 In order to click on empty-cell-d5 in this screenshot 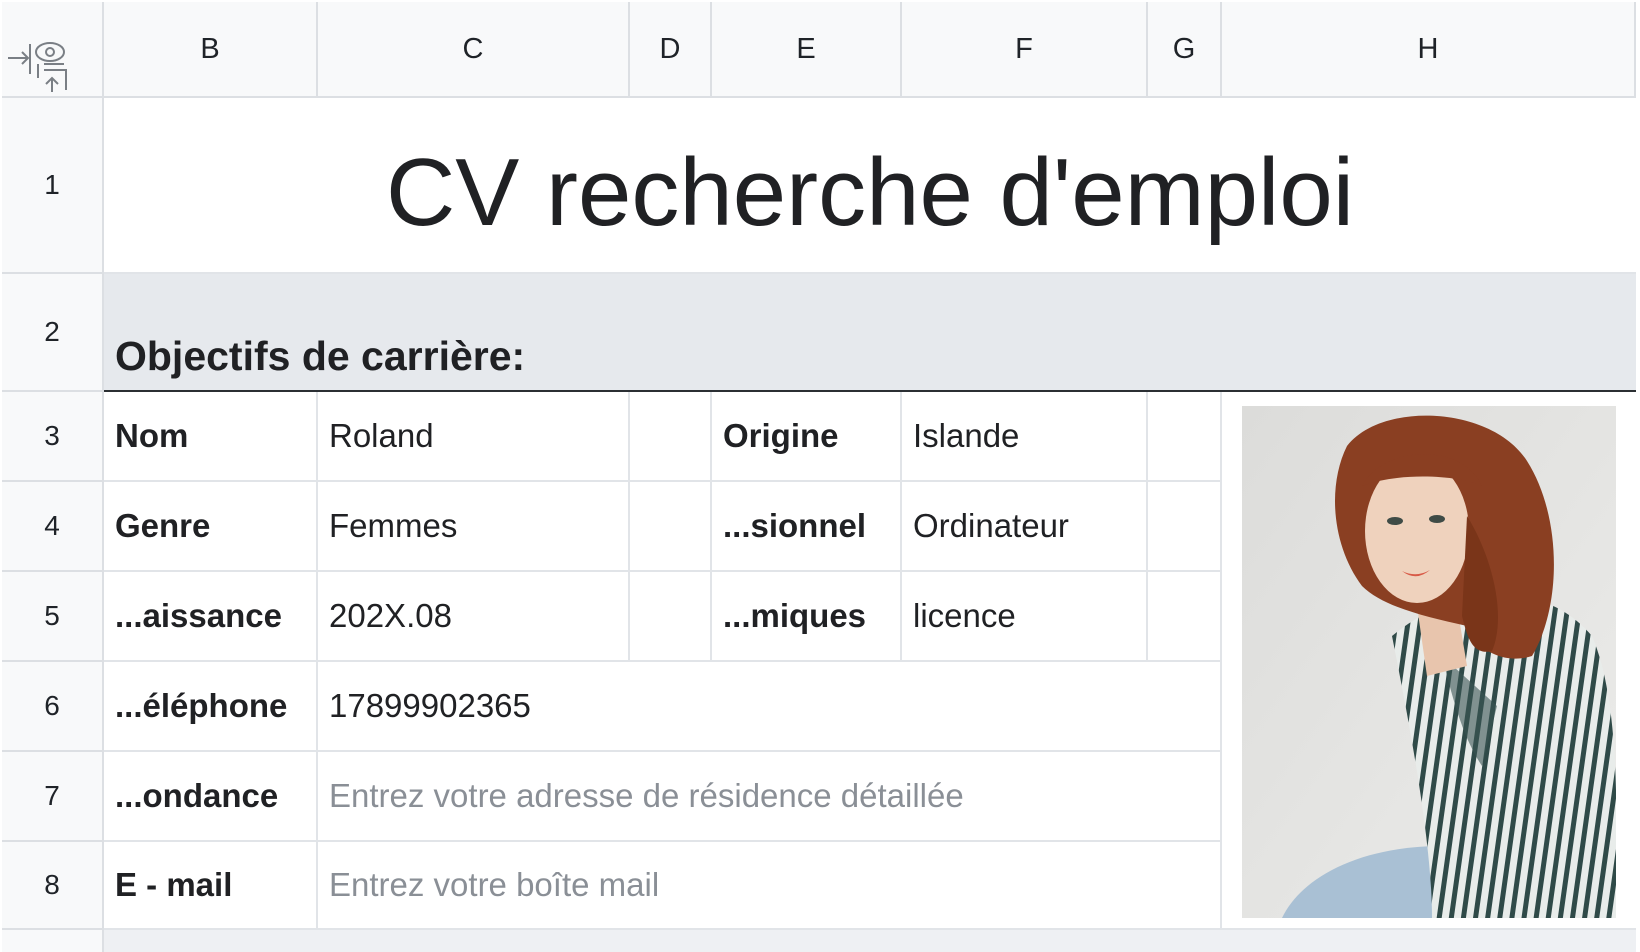, I will do `click(671, 617)`.